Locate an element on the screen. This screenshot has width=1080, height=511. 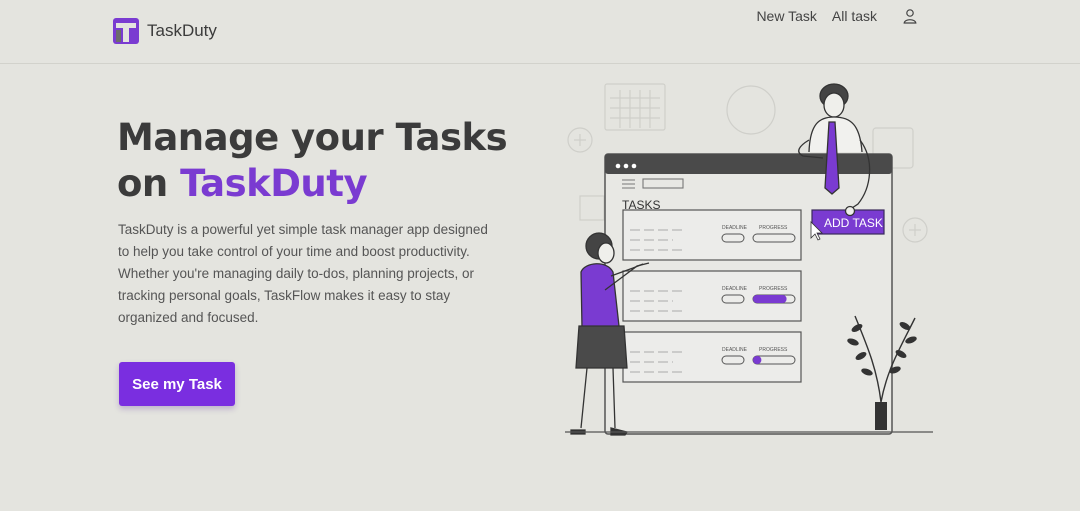
user-button is located at coordinates (910, 16).